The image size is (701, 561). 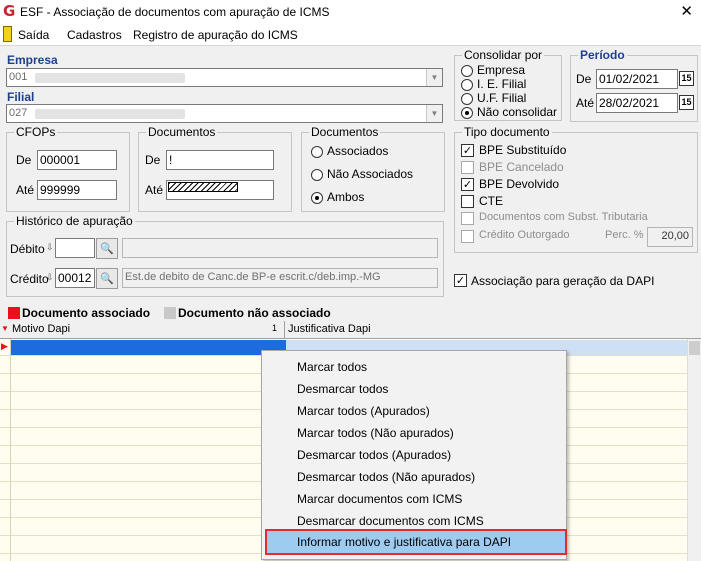 What do you see at coordinates (224, 77) in the screenshot?
I see `empresa-select: 001 ▼` at bounding box center [224, 77].